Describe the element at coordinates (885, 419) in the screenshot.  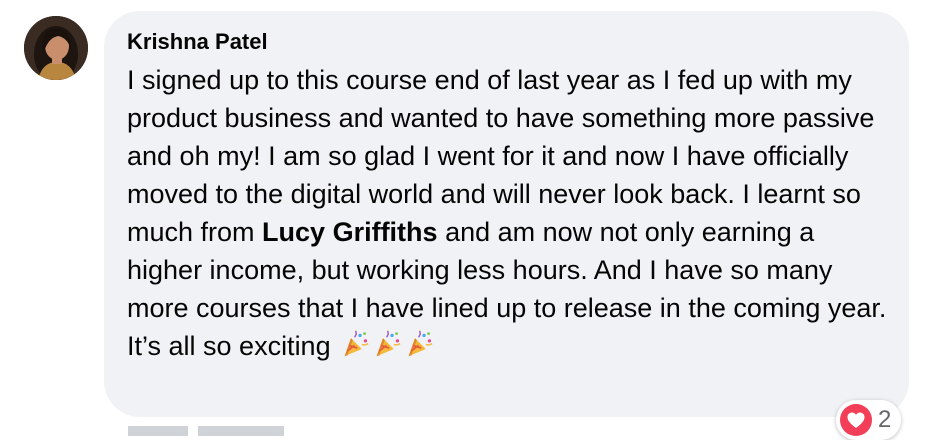
I see `reaction-count: 2` at that location.